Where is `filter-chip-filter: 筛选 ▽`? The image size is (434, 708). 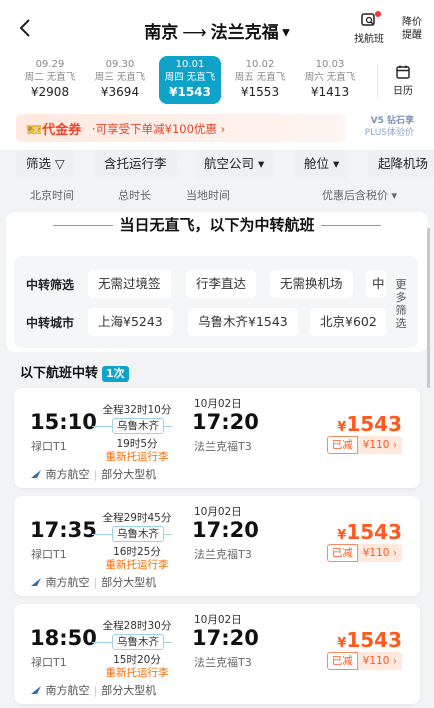
filter-chip-filter: 筛选 ▽ is located at coordinates (45, 164).